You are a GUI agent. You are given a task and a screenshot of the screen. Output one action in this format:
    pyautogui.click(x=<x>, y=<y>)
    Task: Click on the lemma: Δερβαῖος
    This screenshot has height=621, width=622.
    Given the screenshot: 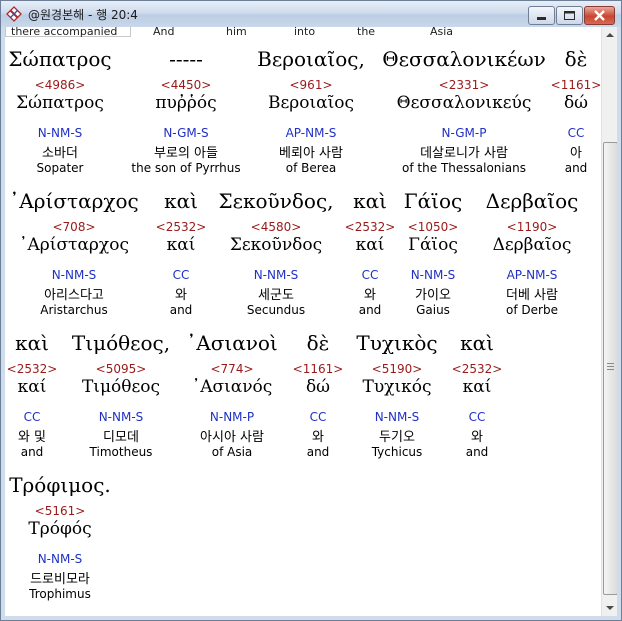 What is the action you would take?
    pyautogui.click(x=532, y=245)
    